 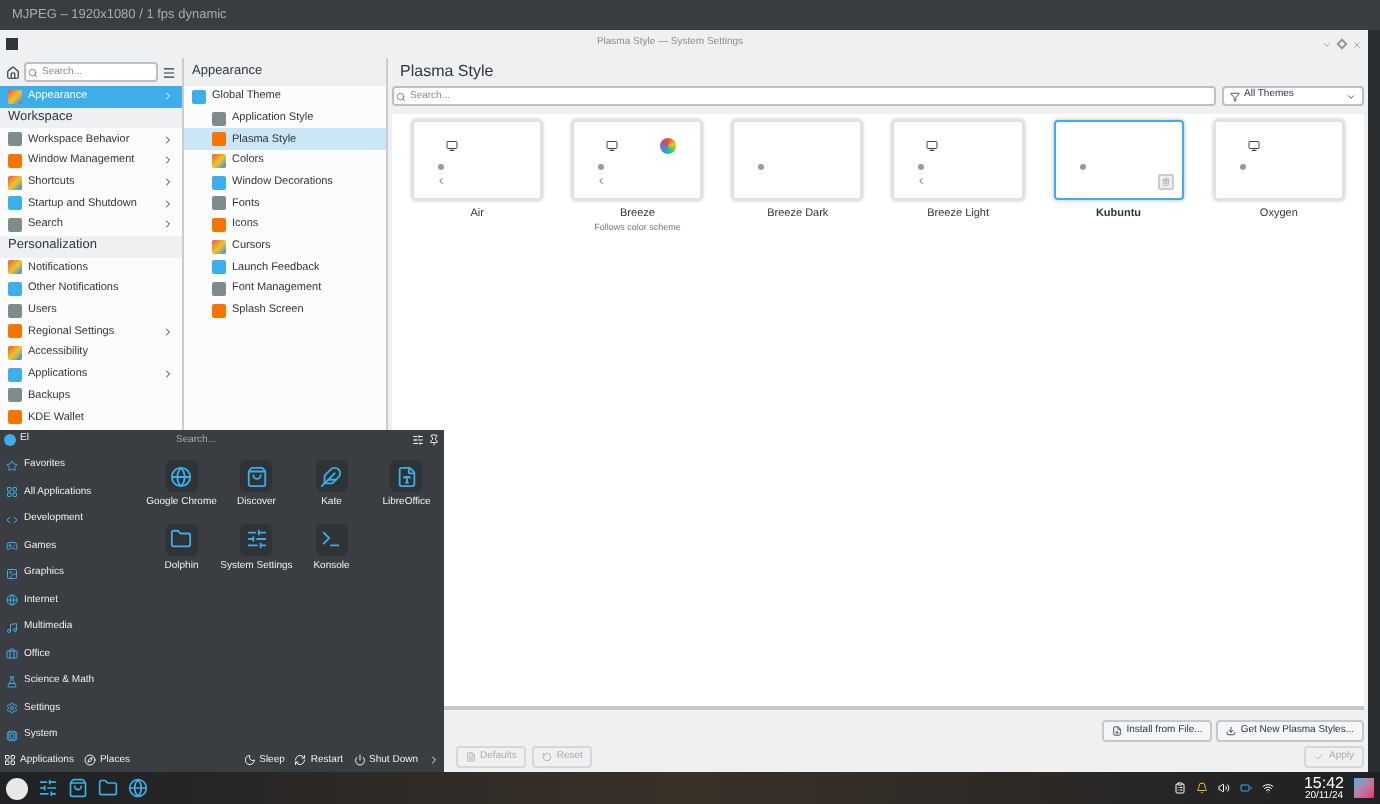 What do you see at coordinates (1323, 783) in the screenshot?
I see `clock-time: 15:42` at bounding box center [1323, 783].